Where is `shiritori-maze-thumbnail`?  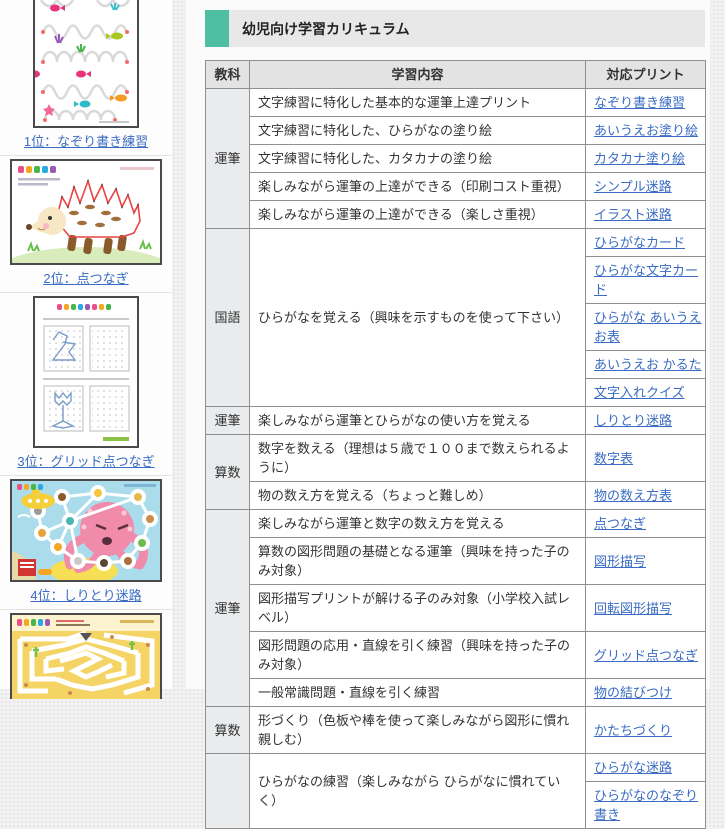 shiritori-maze-thumbnail is located at coordinates (86, 530).